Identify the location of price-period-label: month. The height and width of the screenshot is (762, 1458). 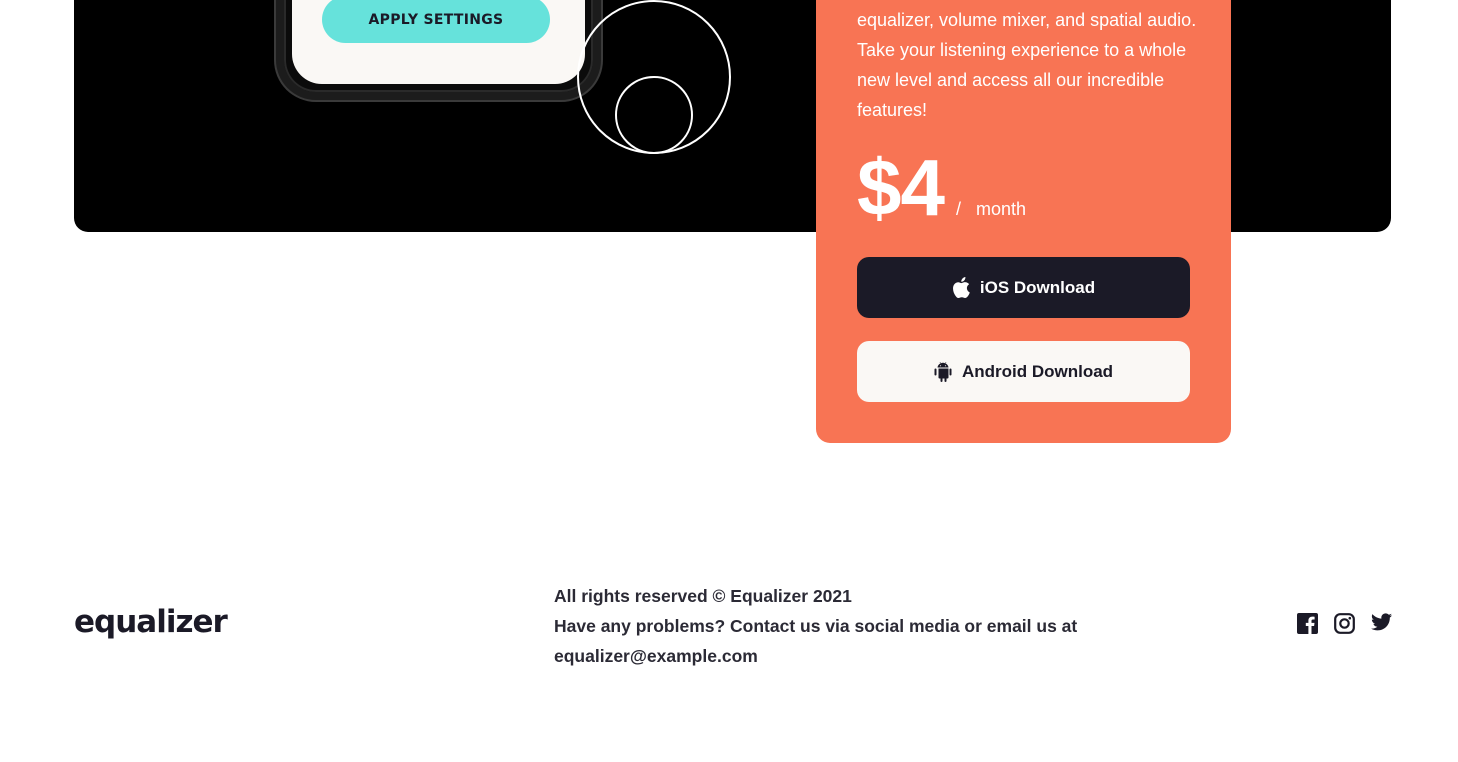
(1001, 209).